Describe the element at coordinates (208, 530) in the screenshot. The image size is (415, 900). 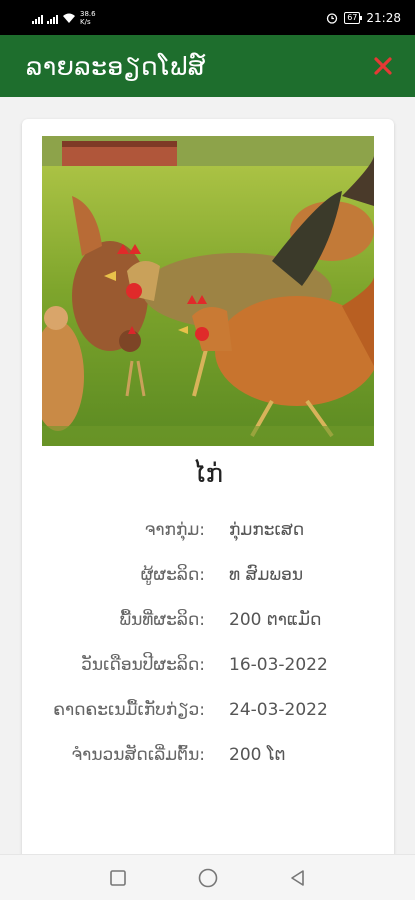
I see `detail-row: ຈາກກຸ່ມ: ກຸ່ມກະເສດ` at that location.